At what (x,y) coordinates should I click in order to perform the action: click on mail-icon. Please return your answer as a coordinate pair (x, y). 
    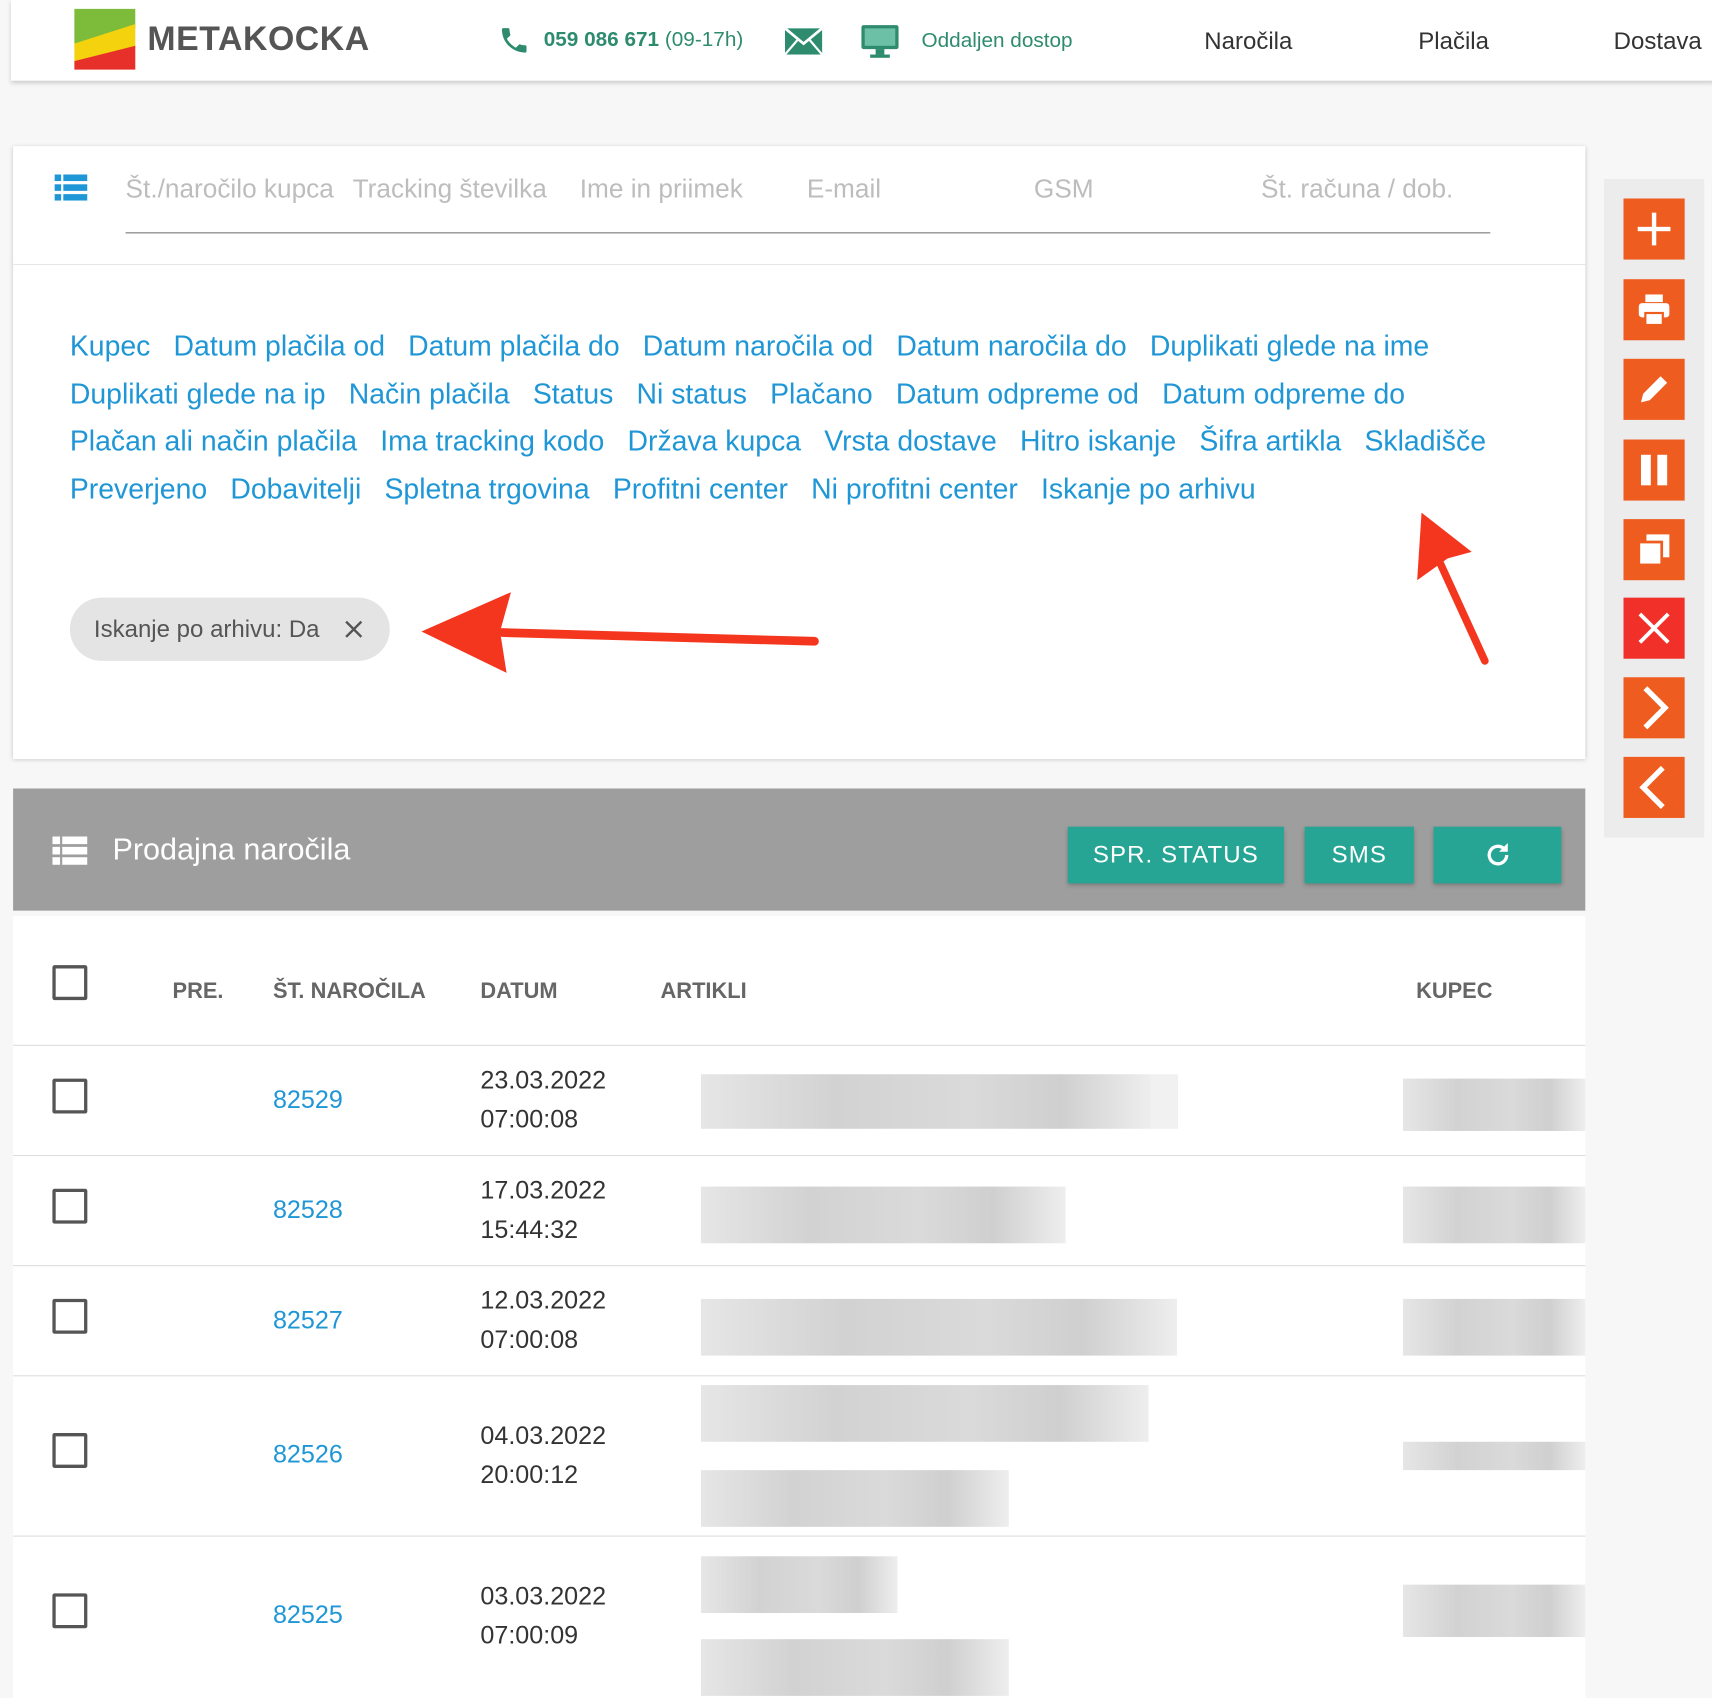
    Looking at the image, I should click on (803, 41).